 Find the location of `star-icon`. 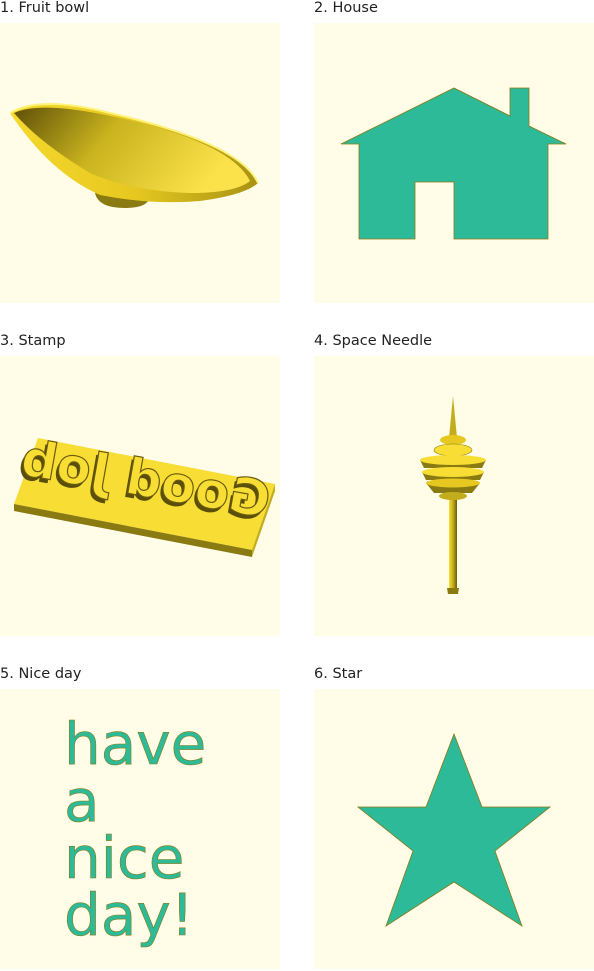

star-icon is located at coordinates (454, 829).